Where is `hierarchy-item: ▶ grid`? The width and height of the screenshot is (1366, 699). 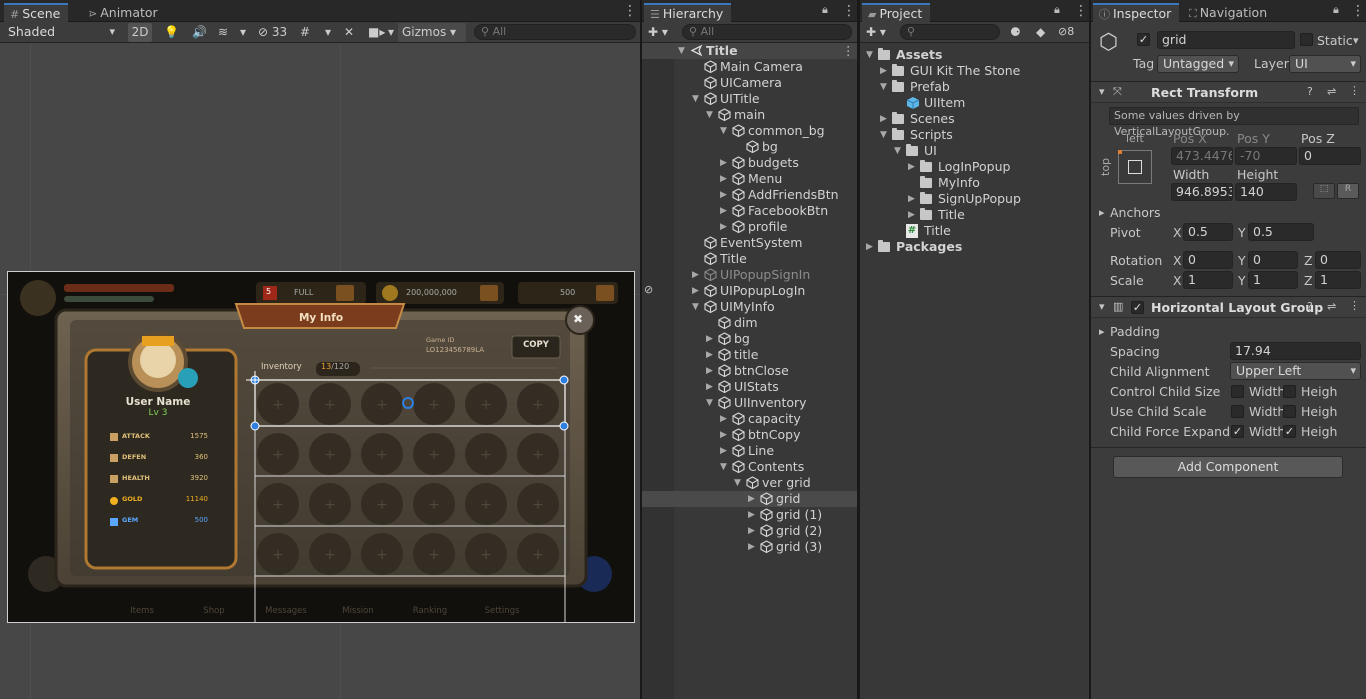
hierarchy-item: ▶ grid is located at coordinates (749, 499).